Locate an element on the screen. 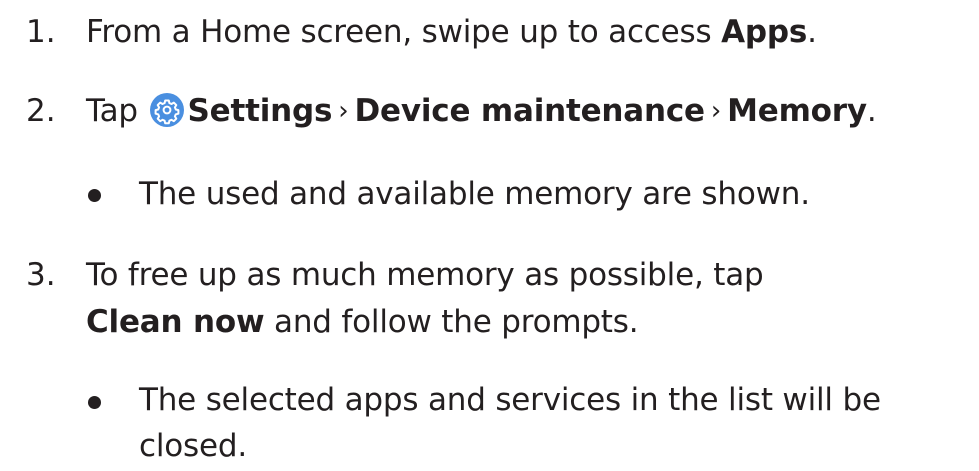 This screenshot has height=471, width=979. step-3-number: 3. is located at coordinates (41, 275).